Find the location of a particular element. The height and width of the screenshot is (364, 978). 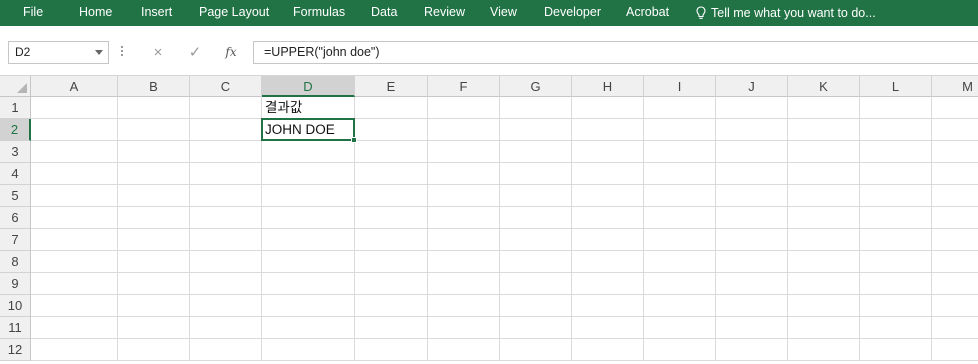

cell-m1 is located at coordinates (955, 108).